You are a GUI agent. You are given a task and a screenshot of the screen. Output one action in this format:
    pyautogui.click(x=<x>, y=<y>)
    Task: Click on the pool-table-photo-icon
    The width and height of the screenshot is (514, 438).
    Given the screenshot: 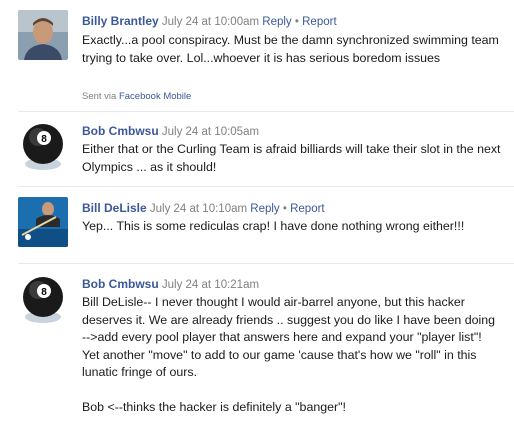 What is the action you would take?
    pyautogui.click(x=43, y=222)
    